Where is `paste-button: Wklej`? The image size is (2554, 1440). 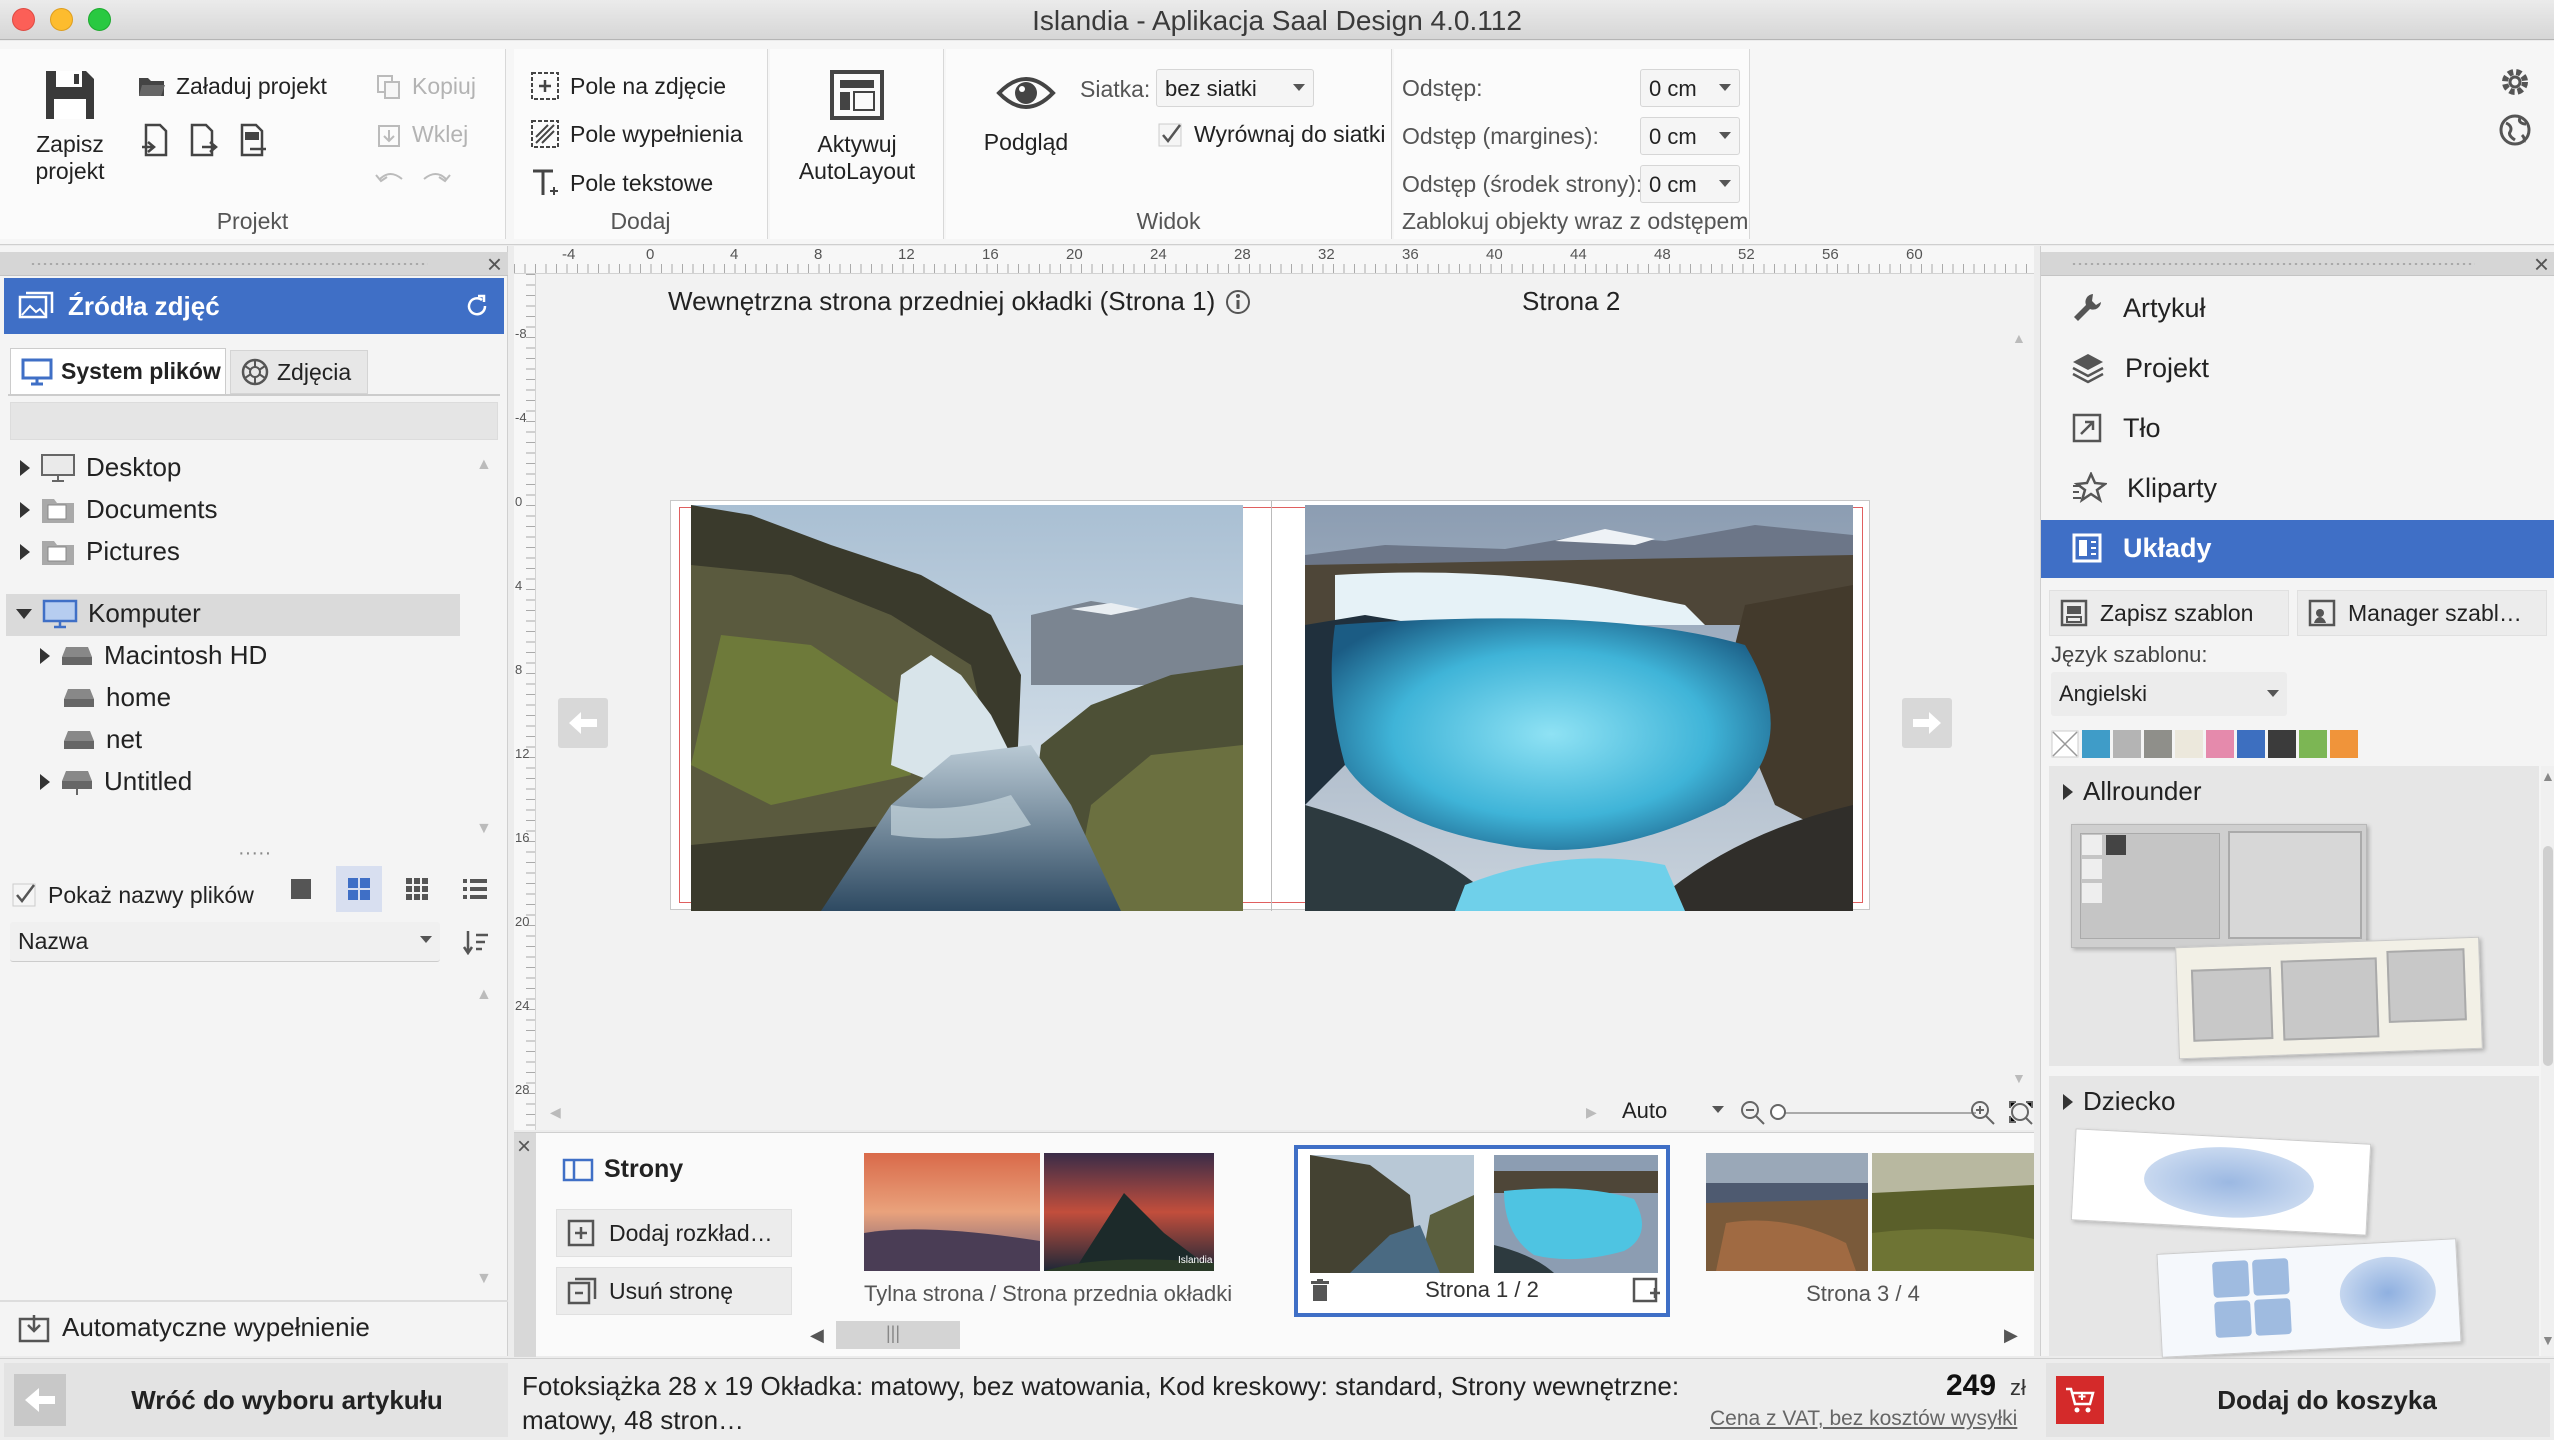 paste-button: Wklej is located at coordinates (422, 134).